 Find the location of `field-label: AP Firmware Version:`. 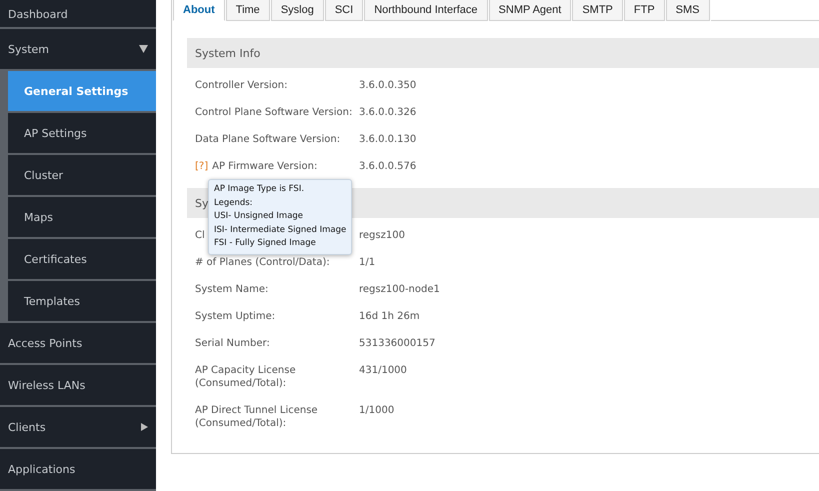

field-label: AP Firmware Version: is located at coordinates (265, 166).